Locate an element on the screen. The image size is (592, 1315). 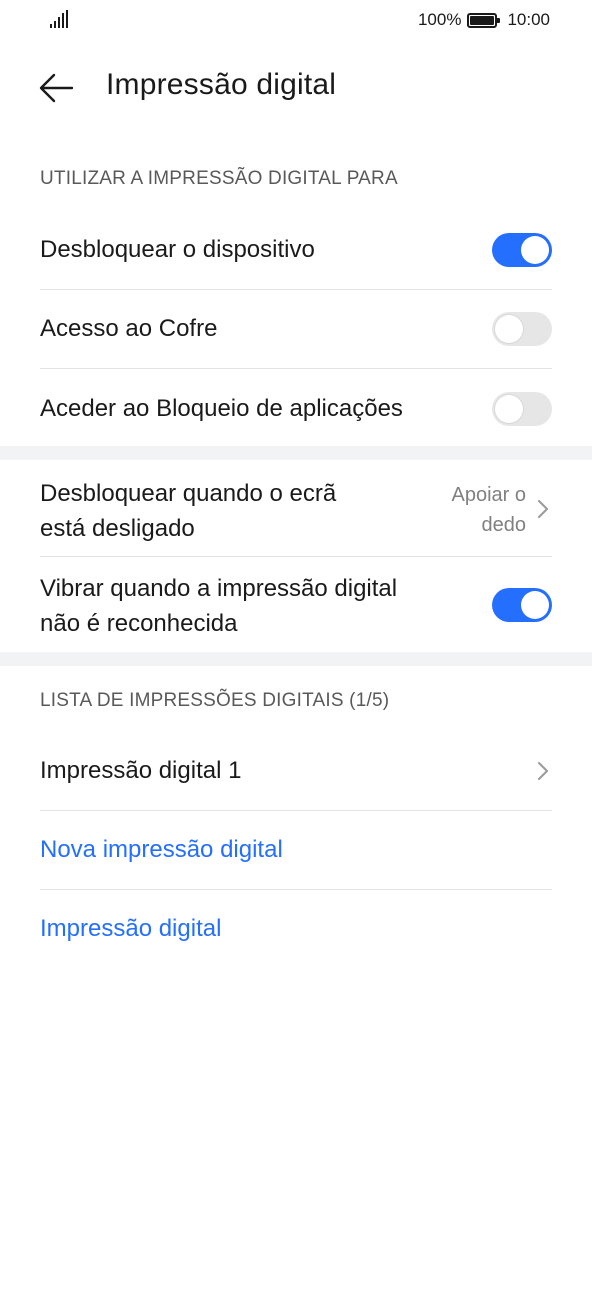
signal-icon is located at coordinates (61, 19).